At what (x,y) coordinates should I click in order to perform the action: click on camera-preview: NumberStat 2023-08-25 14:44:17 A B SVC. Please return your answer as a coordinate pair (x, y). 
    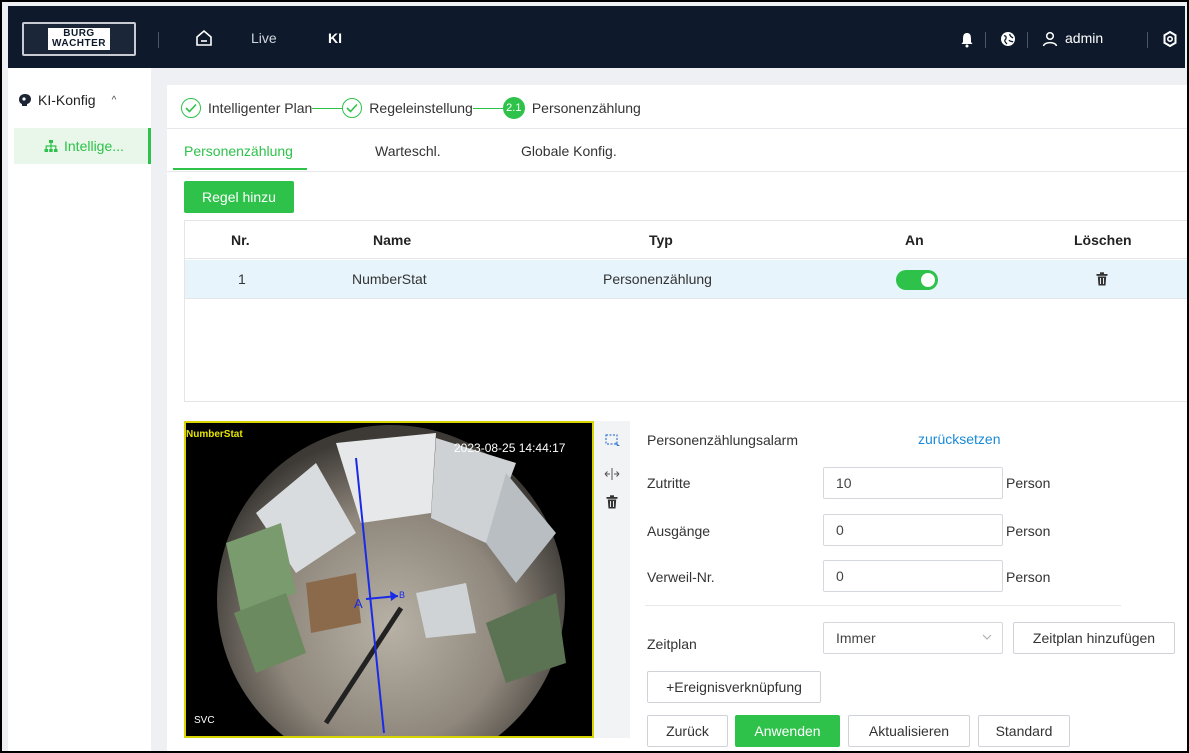
    Looking at the image, I should click on (389, 579).